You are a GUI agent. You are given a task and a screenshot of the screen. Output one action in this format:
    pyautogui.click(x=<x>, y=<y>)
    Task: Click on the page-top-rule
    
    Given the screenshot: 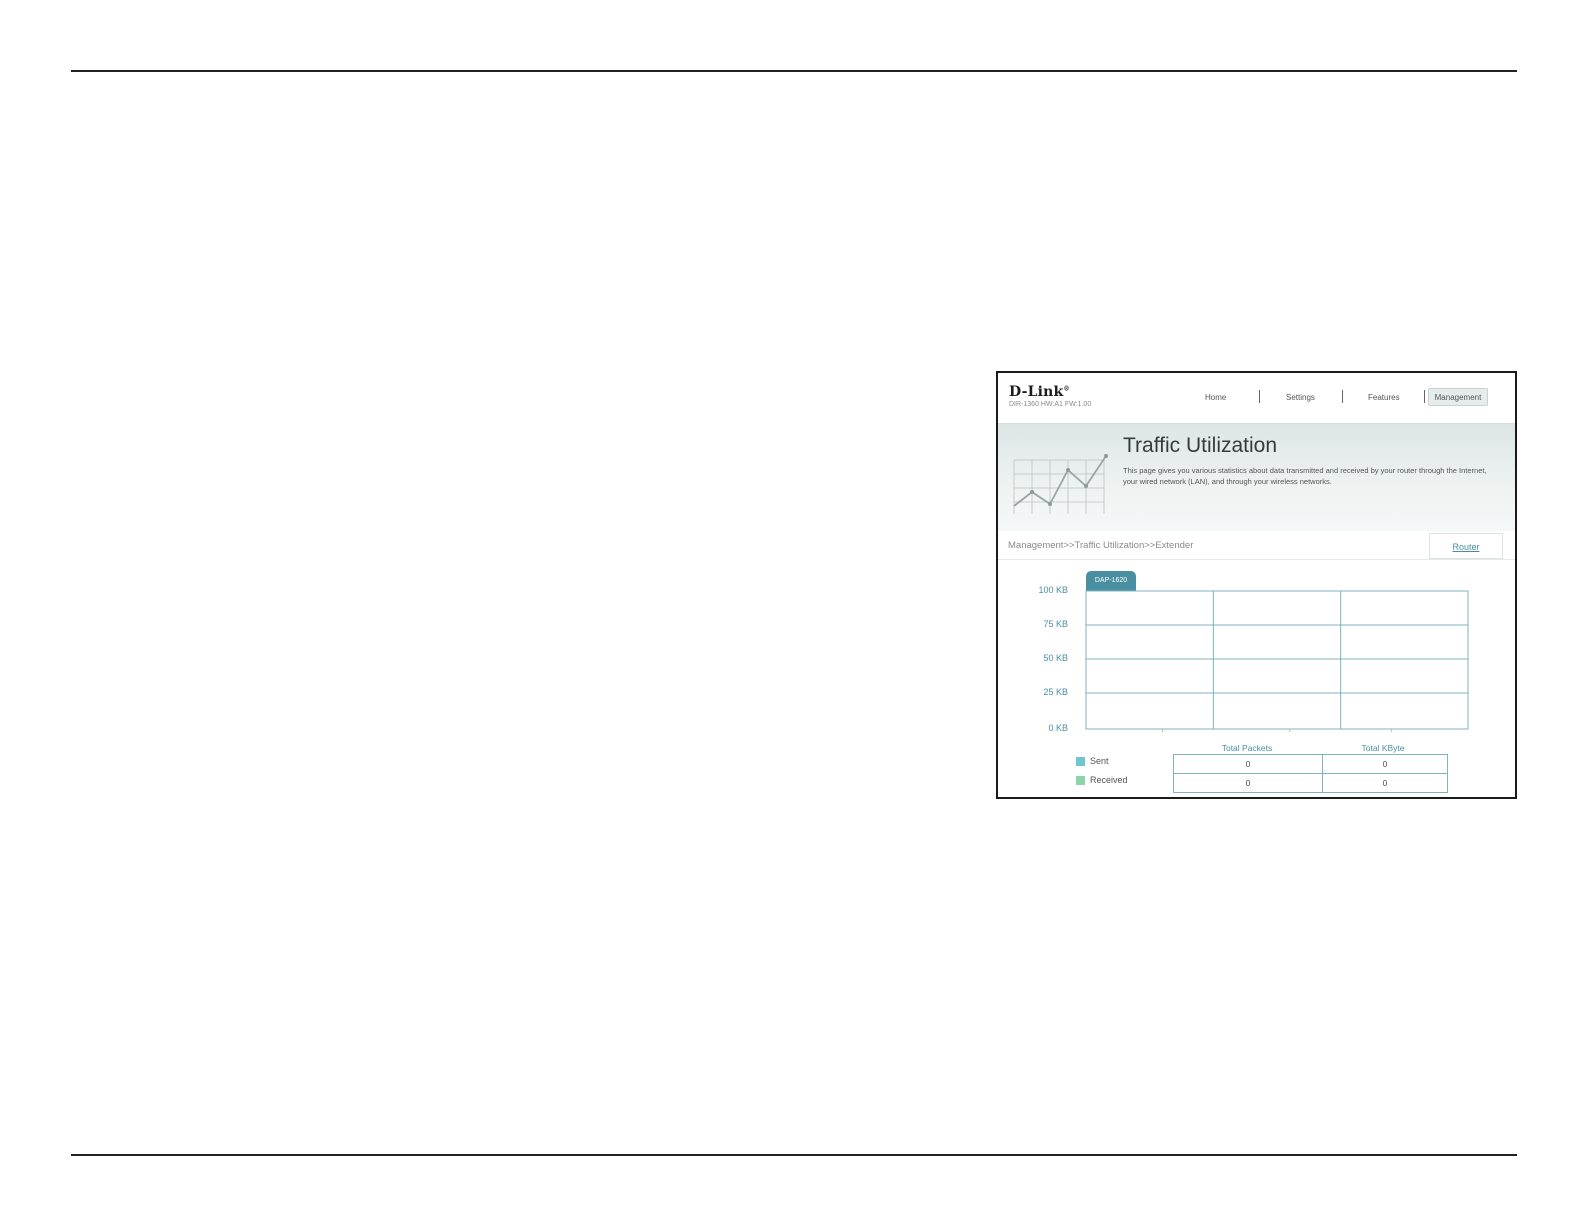 What is the action you would take?
    pyautogui.click(x=794, y=71)
    